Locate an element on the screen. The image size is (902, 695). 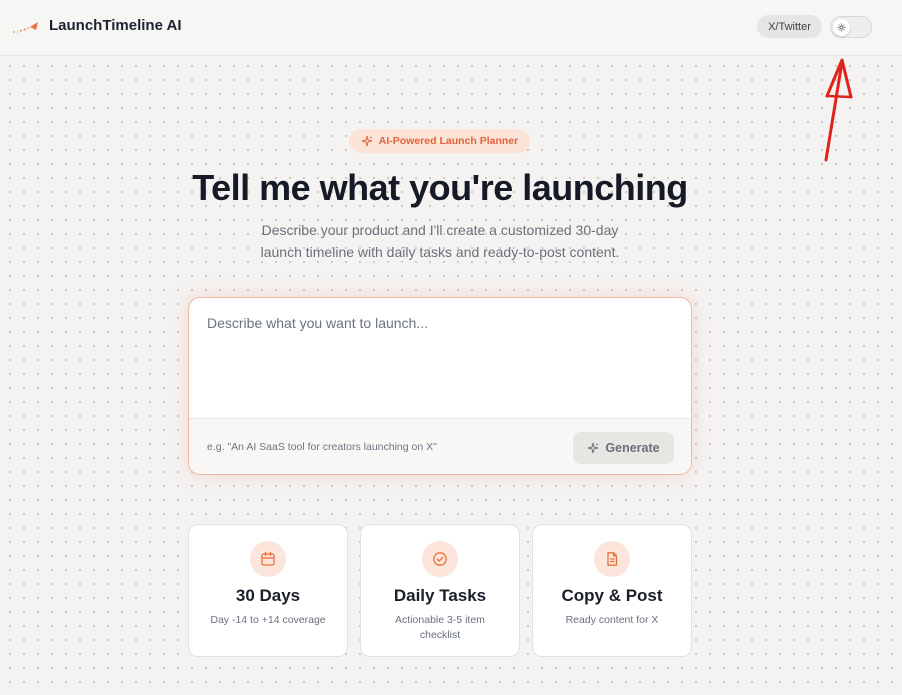
badge-label: AI-Powered Launch Planner is located at coordinates (448, 141).